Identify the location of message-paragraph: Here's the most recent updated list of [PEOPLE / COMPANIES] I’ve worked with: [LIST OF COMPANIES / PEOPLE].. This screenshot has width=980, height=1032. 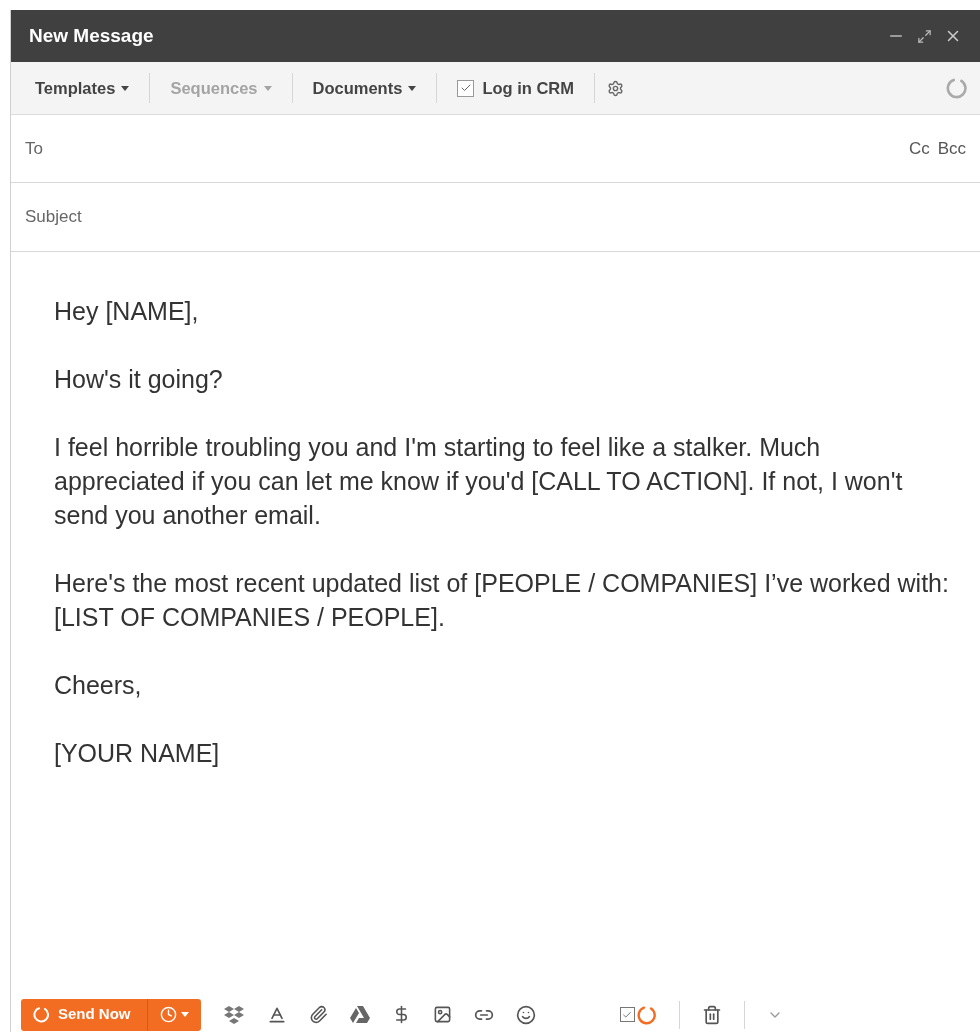
(502, 600).